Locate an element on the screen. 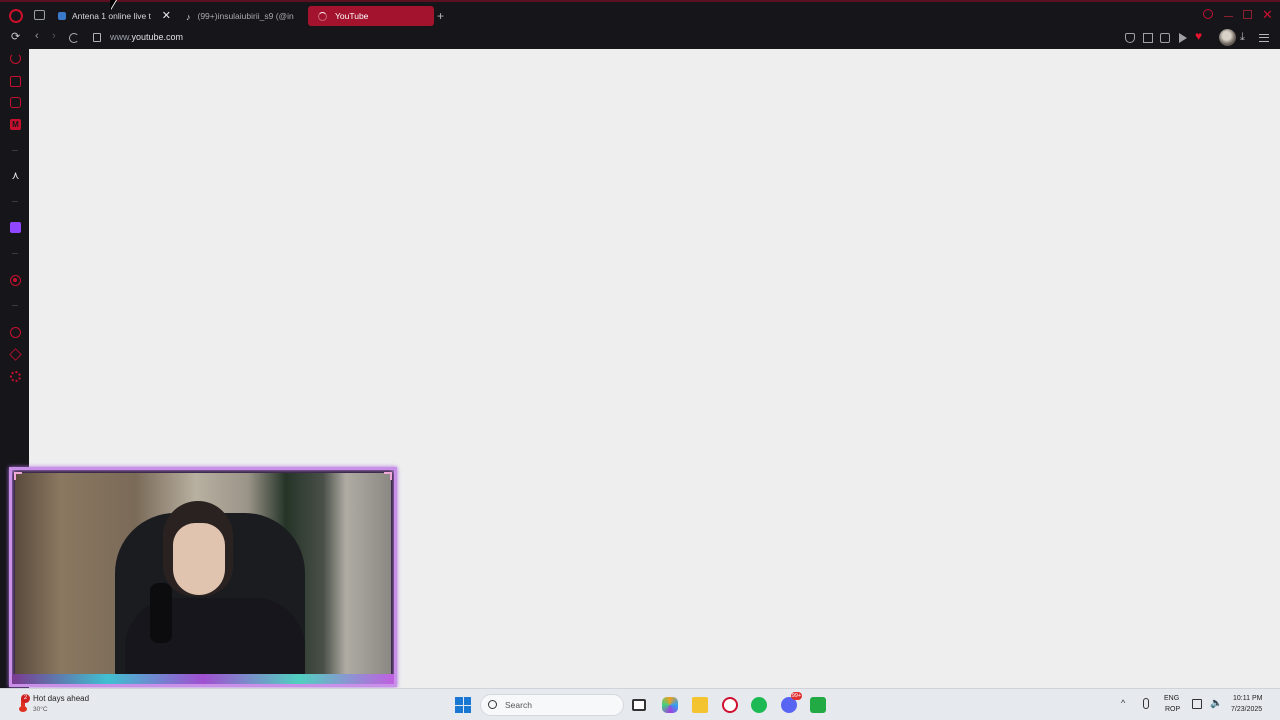  extensions-icon is located at coordinates (1165, 38).